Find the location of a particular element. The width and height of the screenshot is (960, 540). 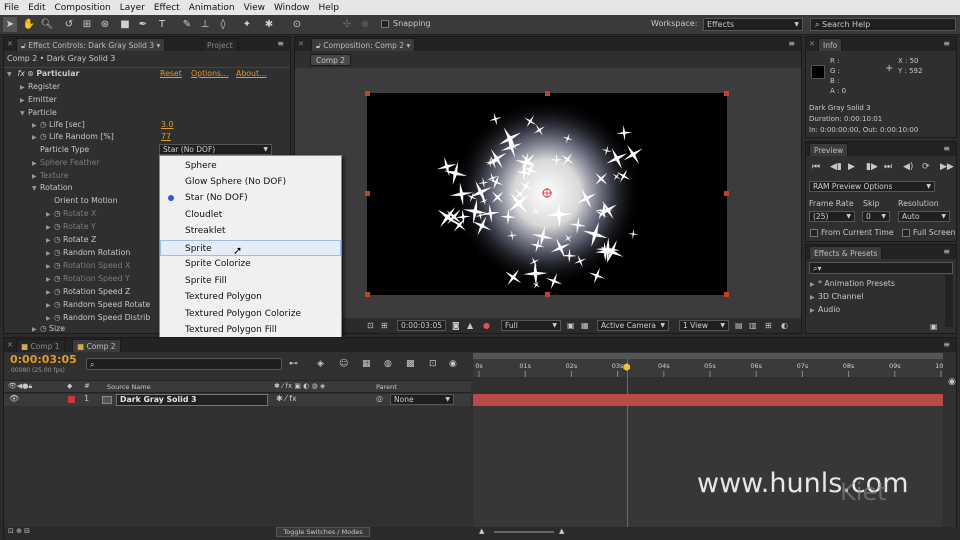

parent-header: Parent is located at coordinates (386, 387).